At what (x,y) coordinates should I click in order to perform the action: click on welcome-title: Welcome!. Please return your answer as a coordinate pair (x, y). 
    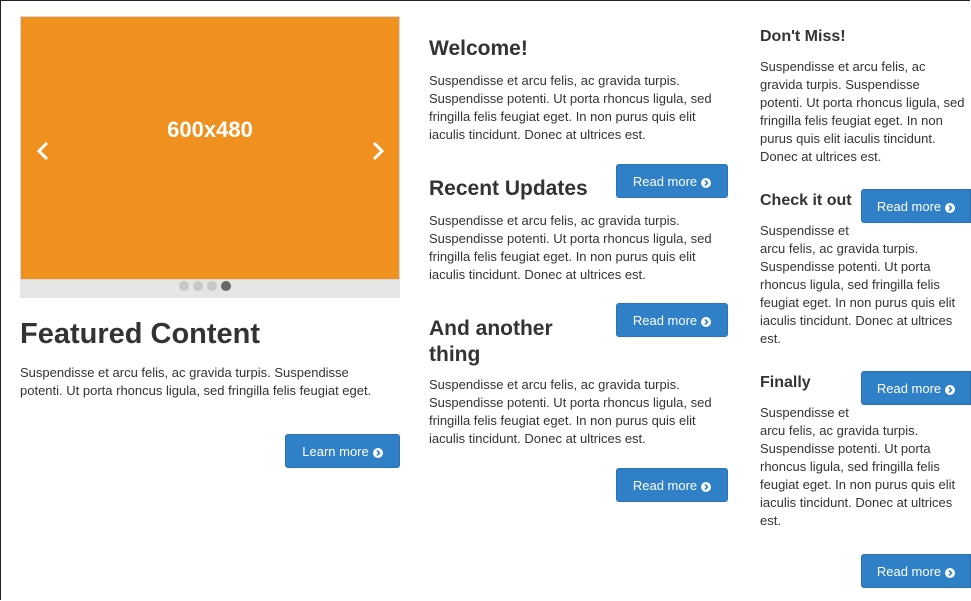
    Looking at the image, I should click on (478, 48).